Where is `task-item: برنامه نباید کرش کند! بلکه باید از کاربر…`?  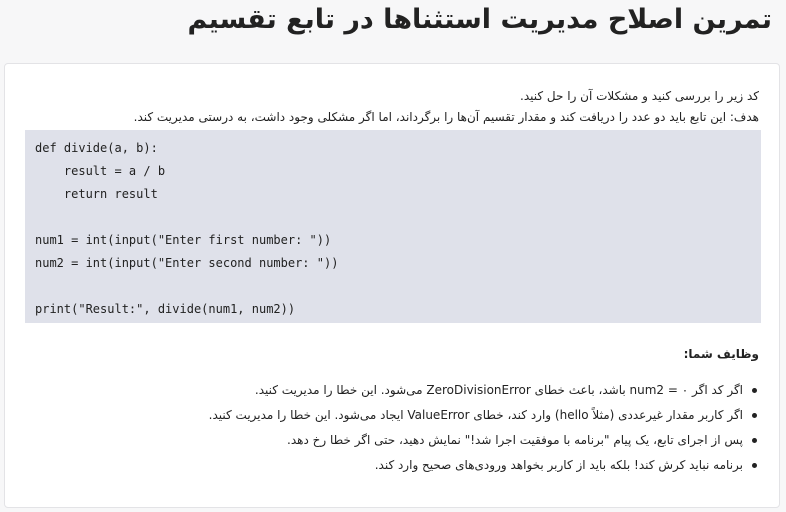 task-item: برنامه نباید کرش کند! بلکه باید از کاربر… is located at coordinates (391, 465).